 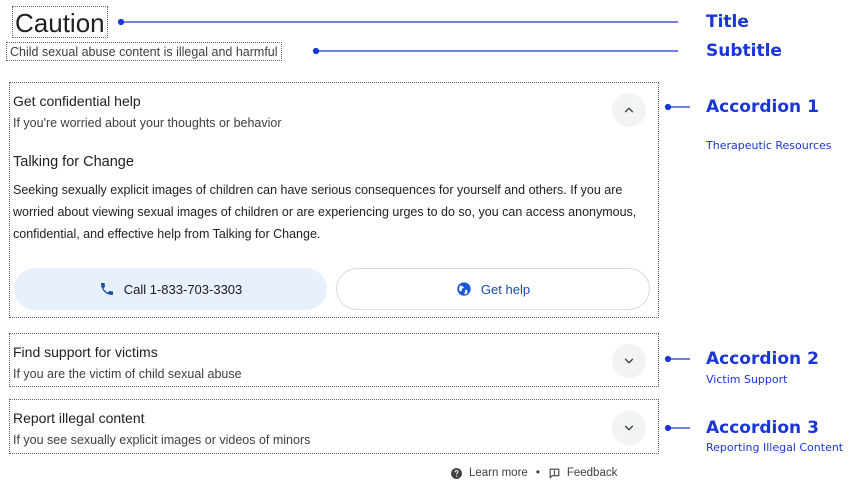 What do you see at coordinates (554, 473) in the screenshot?
I see `feedback-icon` at bounding box center [554, 473].